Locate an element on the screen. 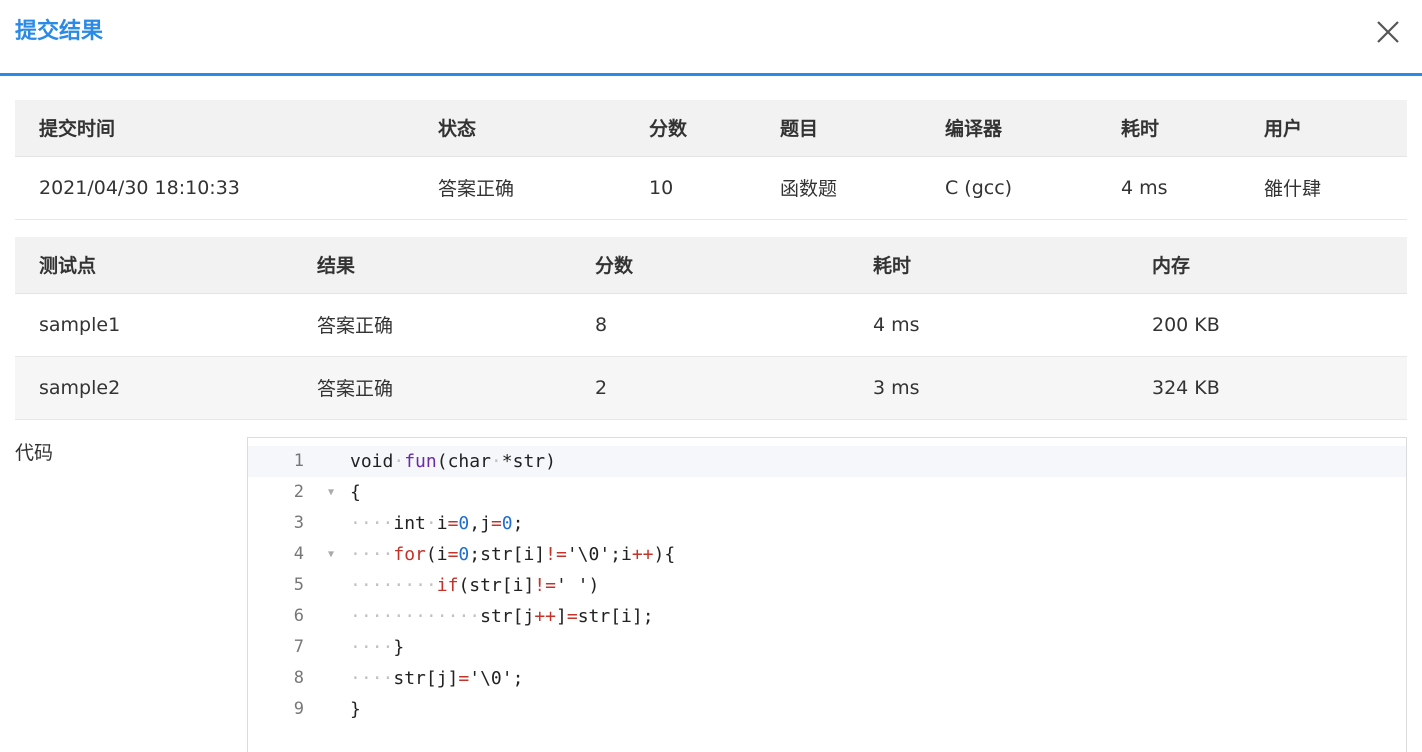 The width and height of the screenshot is (1422, 752). table-row: sample2 答案正确 2 3 ms 324 KB is located at coordinates (711, 388).